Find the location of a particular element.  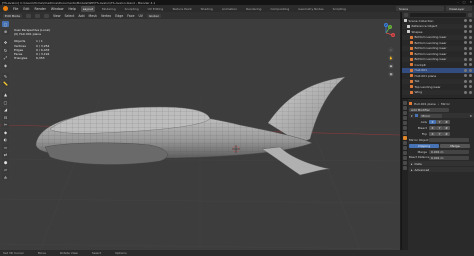

shrink-fatten-tool-icon: ⬢ is located at coordinates (5, 162).